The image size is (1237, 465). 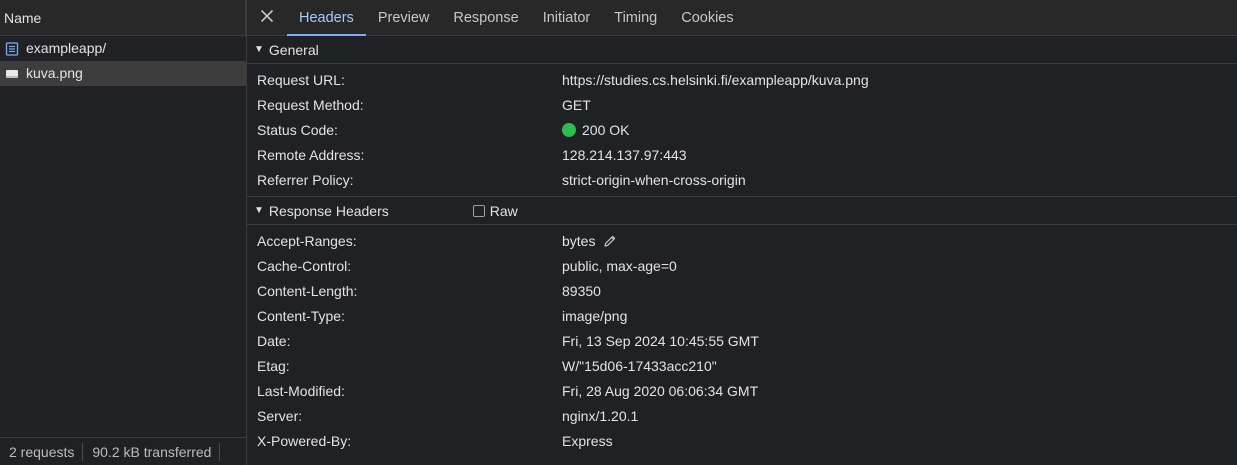 I want to click on header-value-wrap: bytes, so click(x=589, y=241).